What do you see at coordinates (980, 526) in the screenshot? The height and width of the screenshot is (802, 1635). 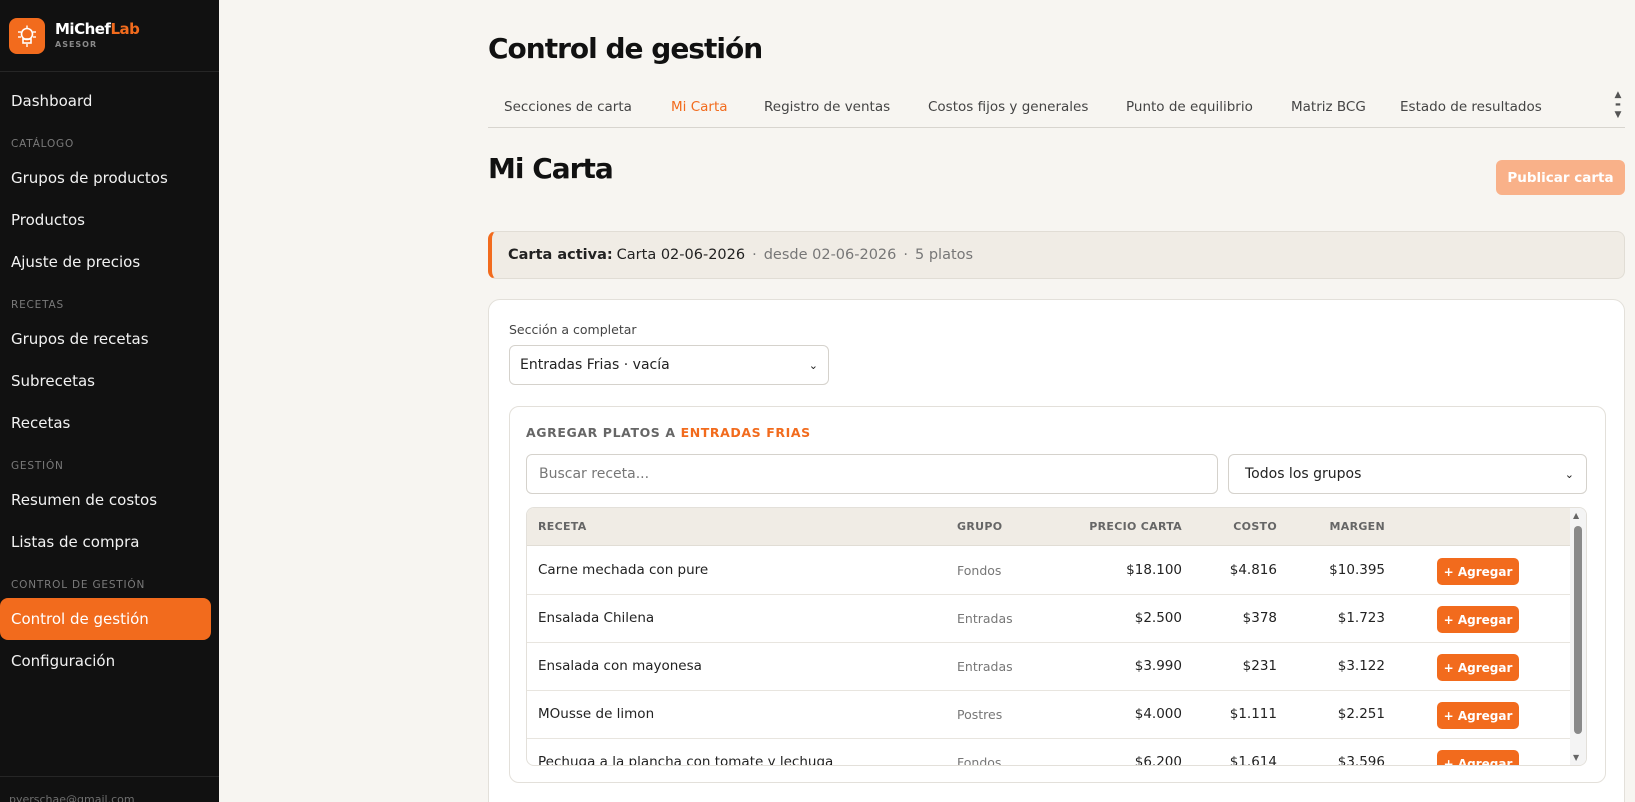 I see `column-header-grupo: GRUPO` at bounding box center [980, 526].